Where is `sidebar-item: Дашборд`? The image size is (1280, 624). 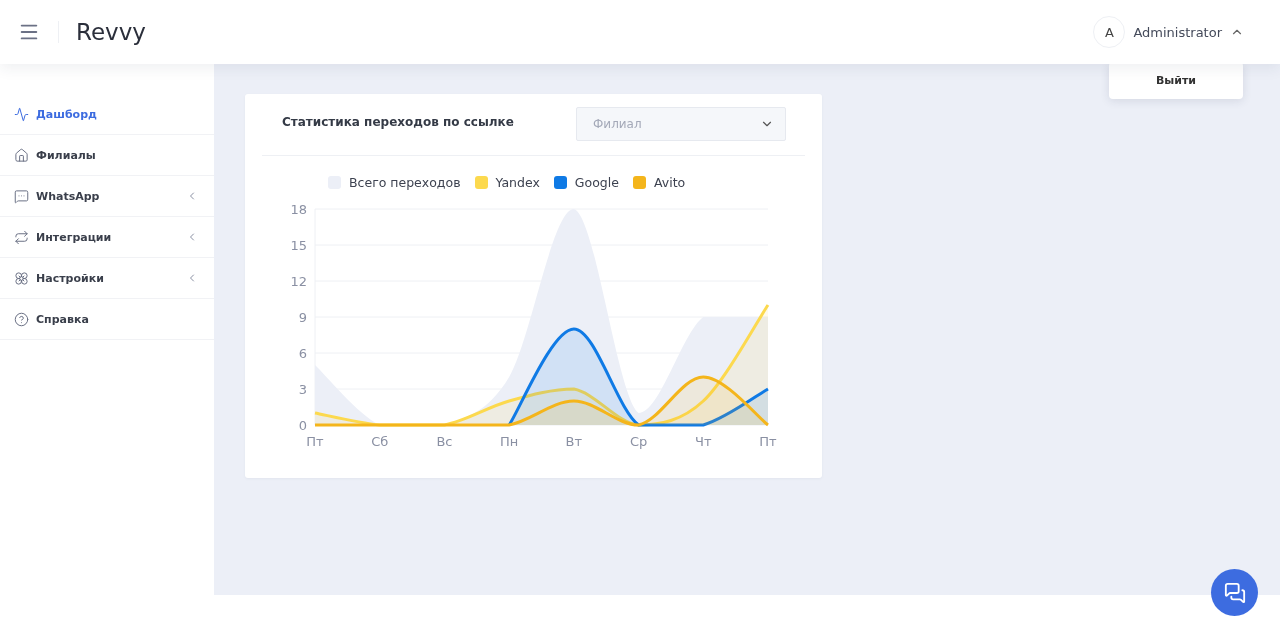 sidebar-item: Дашборд is located at coordinates (107, 114).